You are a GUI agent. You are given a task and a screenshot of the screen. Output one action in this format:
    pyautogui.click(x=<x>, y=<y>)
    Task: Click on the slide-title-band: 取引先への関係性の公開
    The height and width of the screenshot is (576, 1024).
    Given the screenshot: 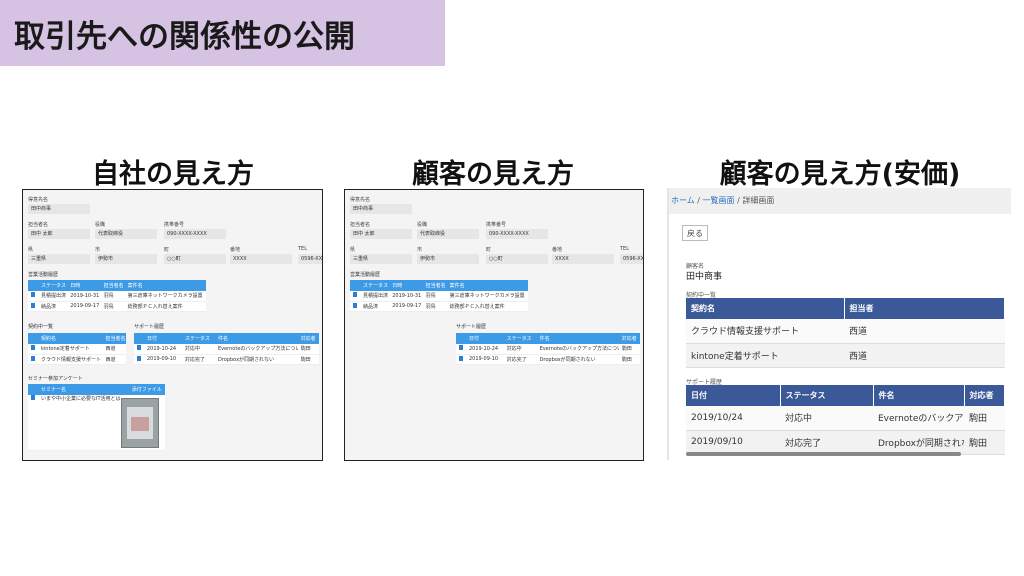 What is the action you would take?
    pyautogui.click(x=222, y=33)
    